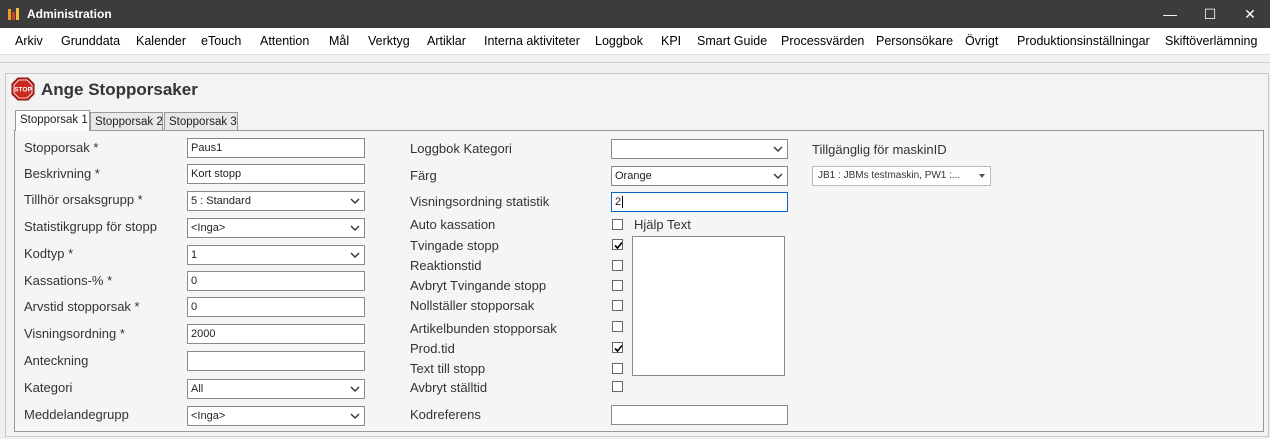 This screenshot has height=439, width=1270. What do you see at coordinates (472, 305) in the screenshot?
I see `nollstaller-stopporsak-label: Nollställer stopporsak` at bounding box center [472, 305].